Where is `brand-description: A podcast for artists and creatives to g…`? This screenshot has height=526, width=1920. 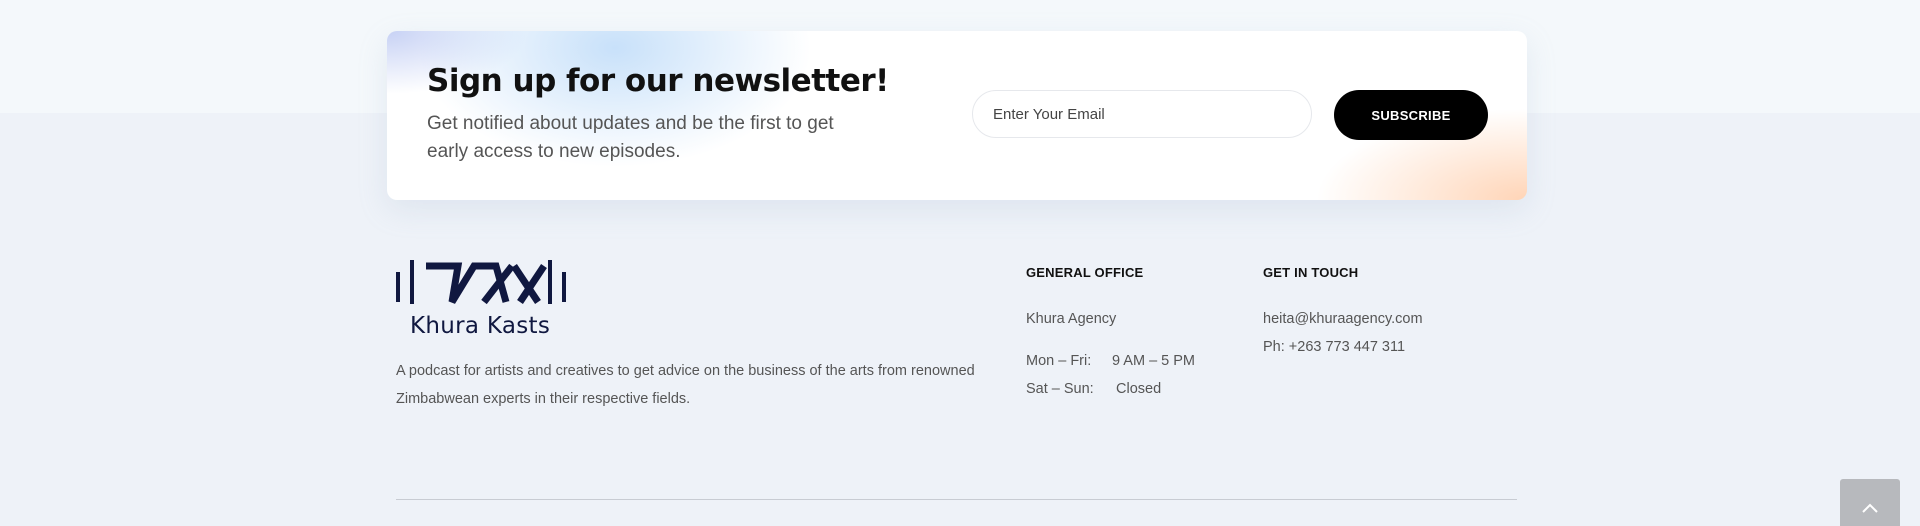 brand-description: A podcast for artists and creatives to g… is located at coordinates (685, 385).